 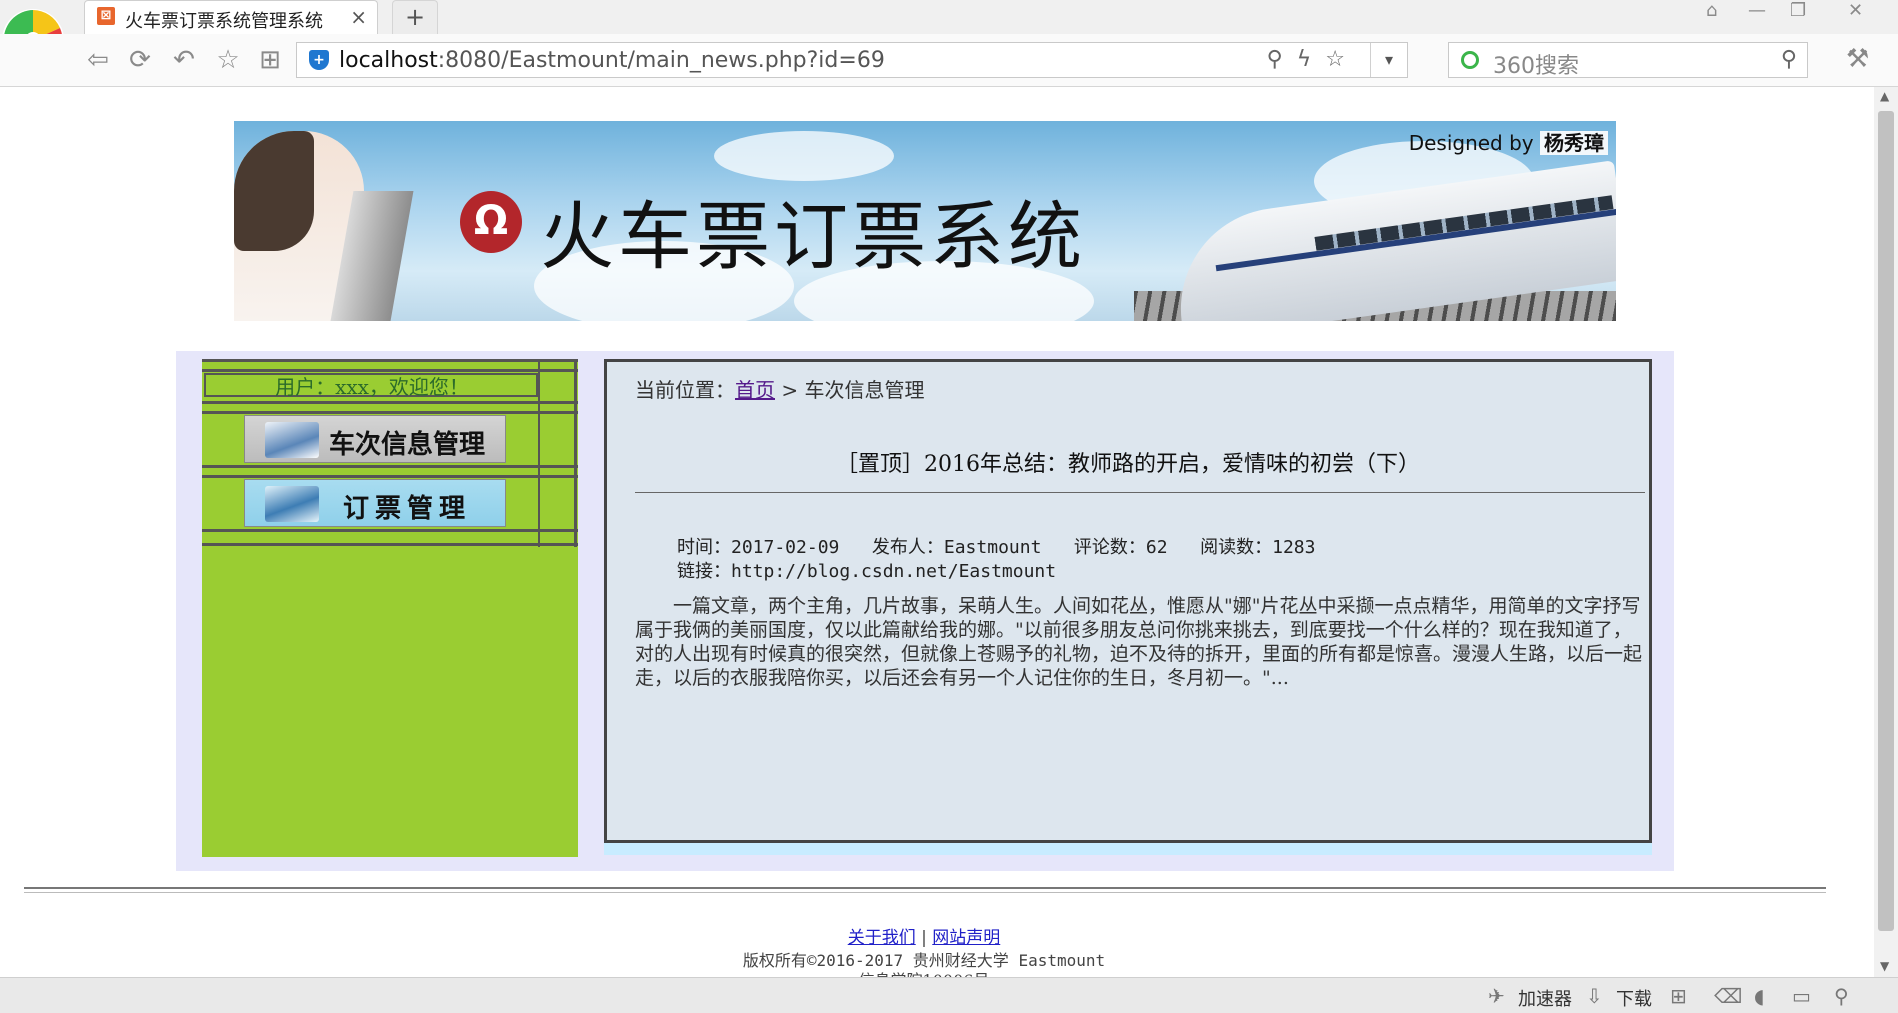 I want to click on footer-links: 关于我们 | 网站声明, so click(x=924, y=935).